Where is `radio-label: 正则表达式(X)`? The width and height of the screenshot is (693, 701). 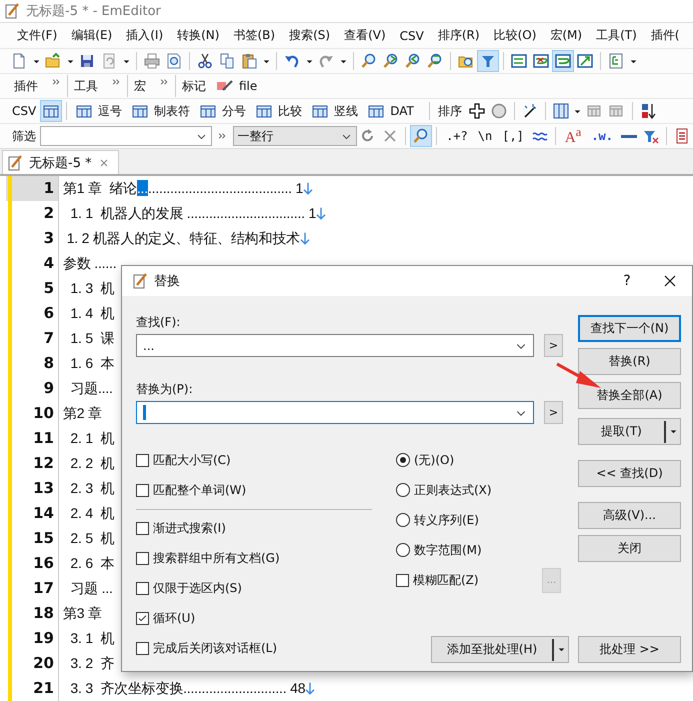
radio-label: 正则表达式(X) is located at coordinates (453, 490).